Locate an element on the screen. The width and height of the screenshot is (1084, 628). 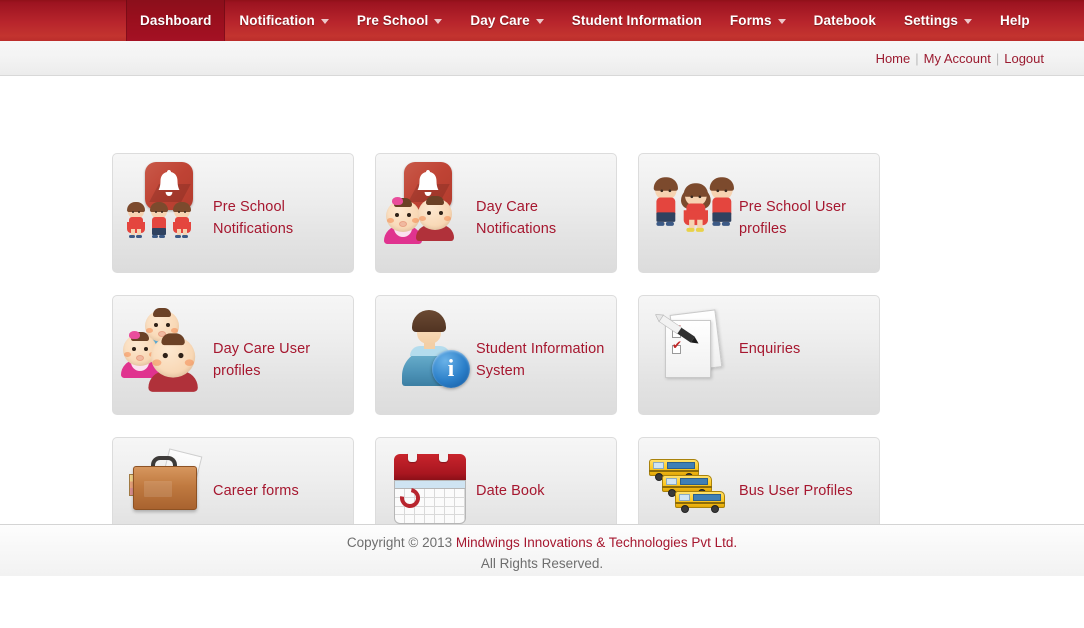
bell-with-children-icon is located at coordinates (166, 205).